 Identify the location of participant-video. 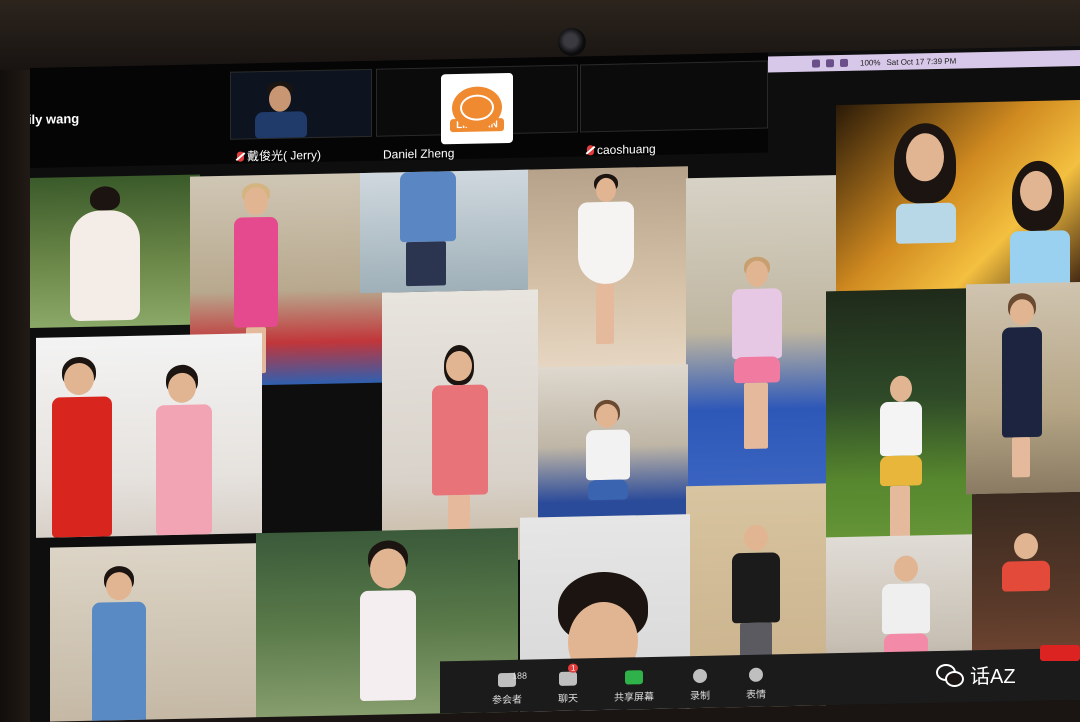
(286, 110).